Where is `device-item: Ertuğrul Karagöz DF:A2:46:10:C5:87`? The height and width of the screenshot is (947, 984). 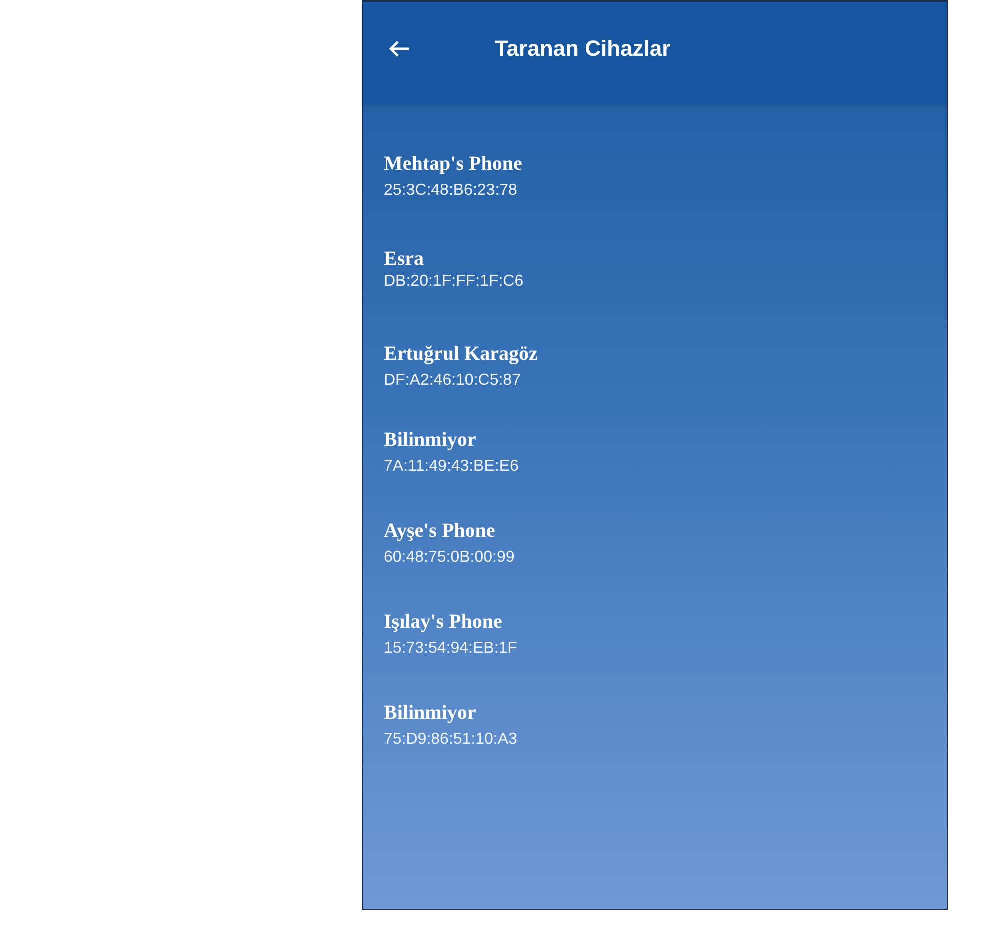
device-item: Ertuğrul Karagöz DF:A2:46:10:C5:87 is located at coordinates (665, 385).